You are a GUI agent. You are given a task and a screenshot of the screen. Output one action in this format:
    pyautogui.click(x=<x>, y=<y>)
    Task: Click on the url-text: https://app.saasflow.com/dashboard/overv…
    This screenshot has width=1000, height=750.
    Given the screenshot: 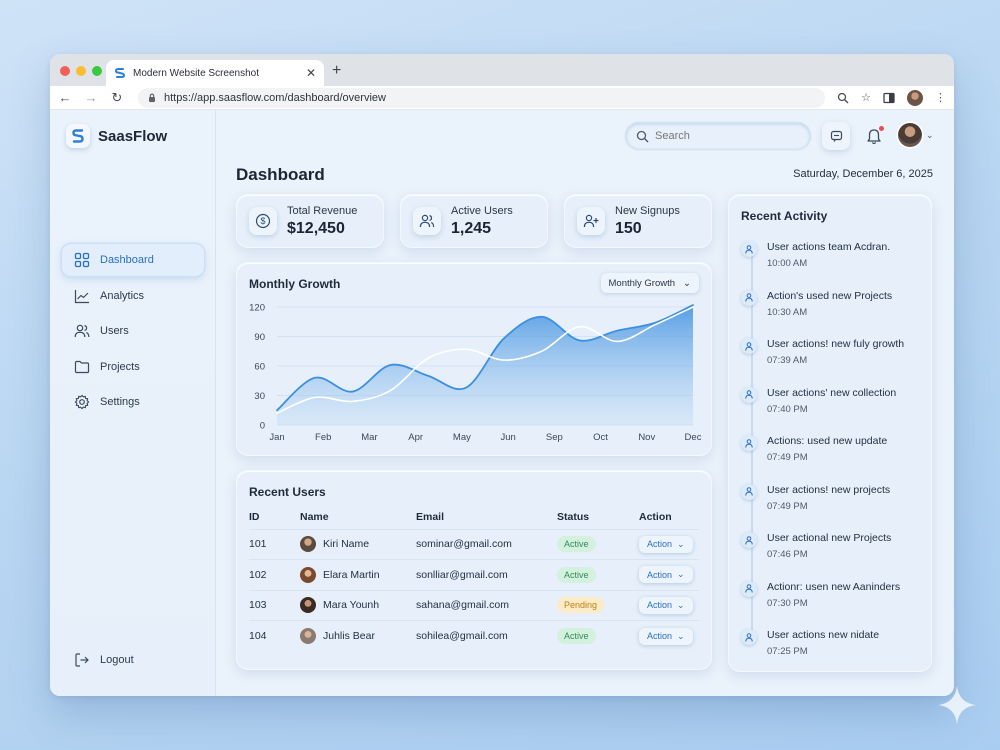 What is the action you would take?
    pyautogui.click(x=275, y=97)
    